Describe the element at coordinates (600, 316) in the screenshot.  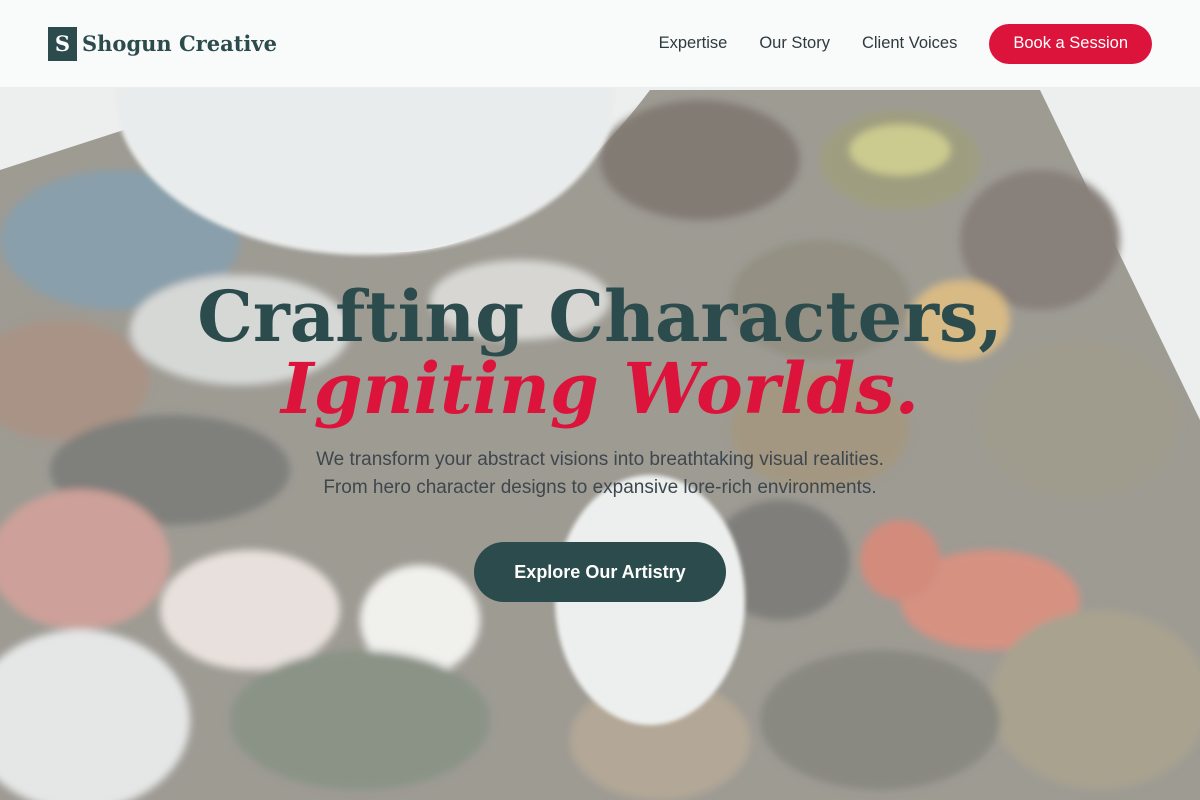
I see `hero-headline-line1: Crafting Characters,` at that location.